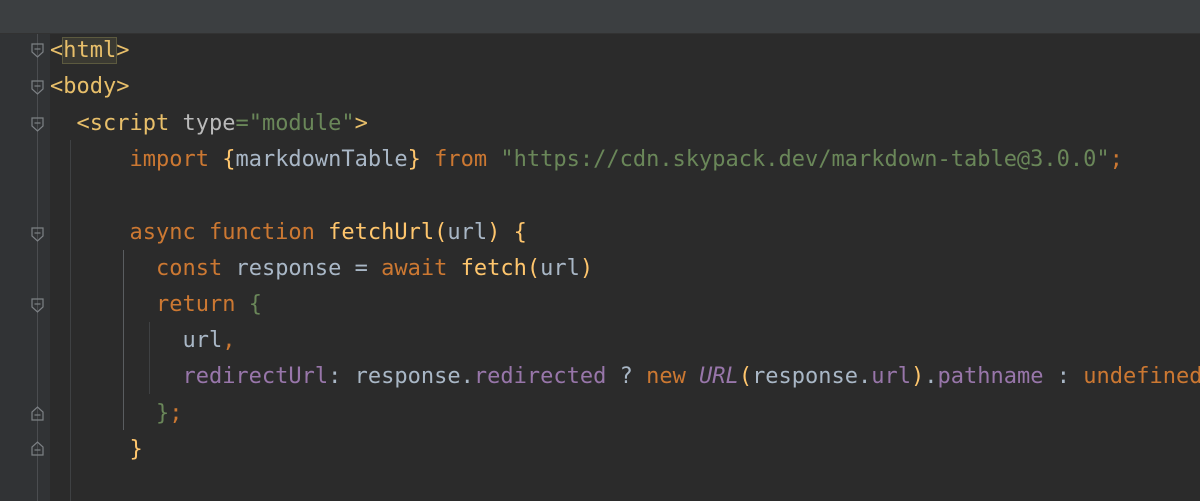  I want to click on code-token: ="module", so click(295, 123).